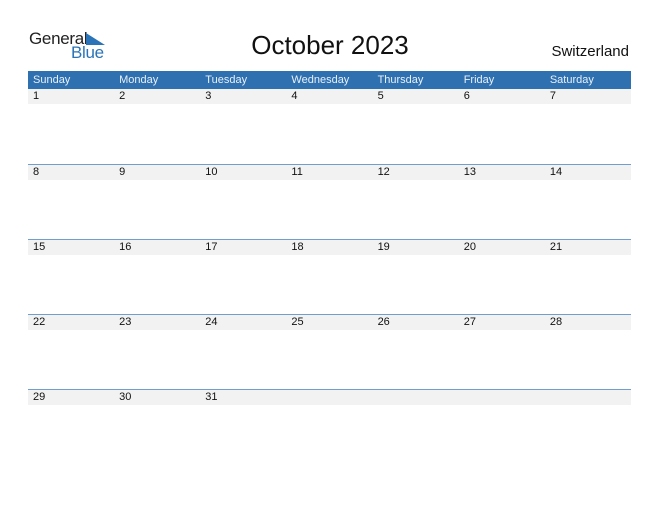  Describe the element at coordinates (211, 322) in the screenshot. I see `day-cell: 24` at that location.